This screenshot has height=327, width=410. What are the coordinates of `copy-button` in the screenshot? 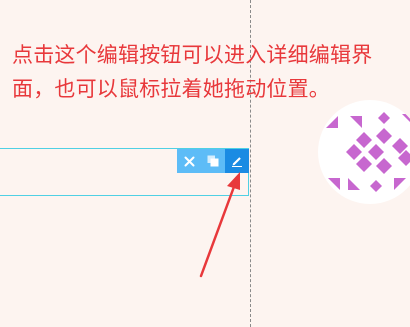 It's located at (213, 161).